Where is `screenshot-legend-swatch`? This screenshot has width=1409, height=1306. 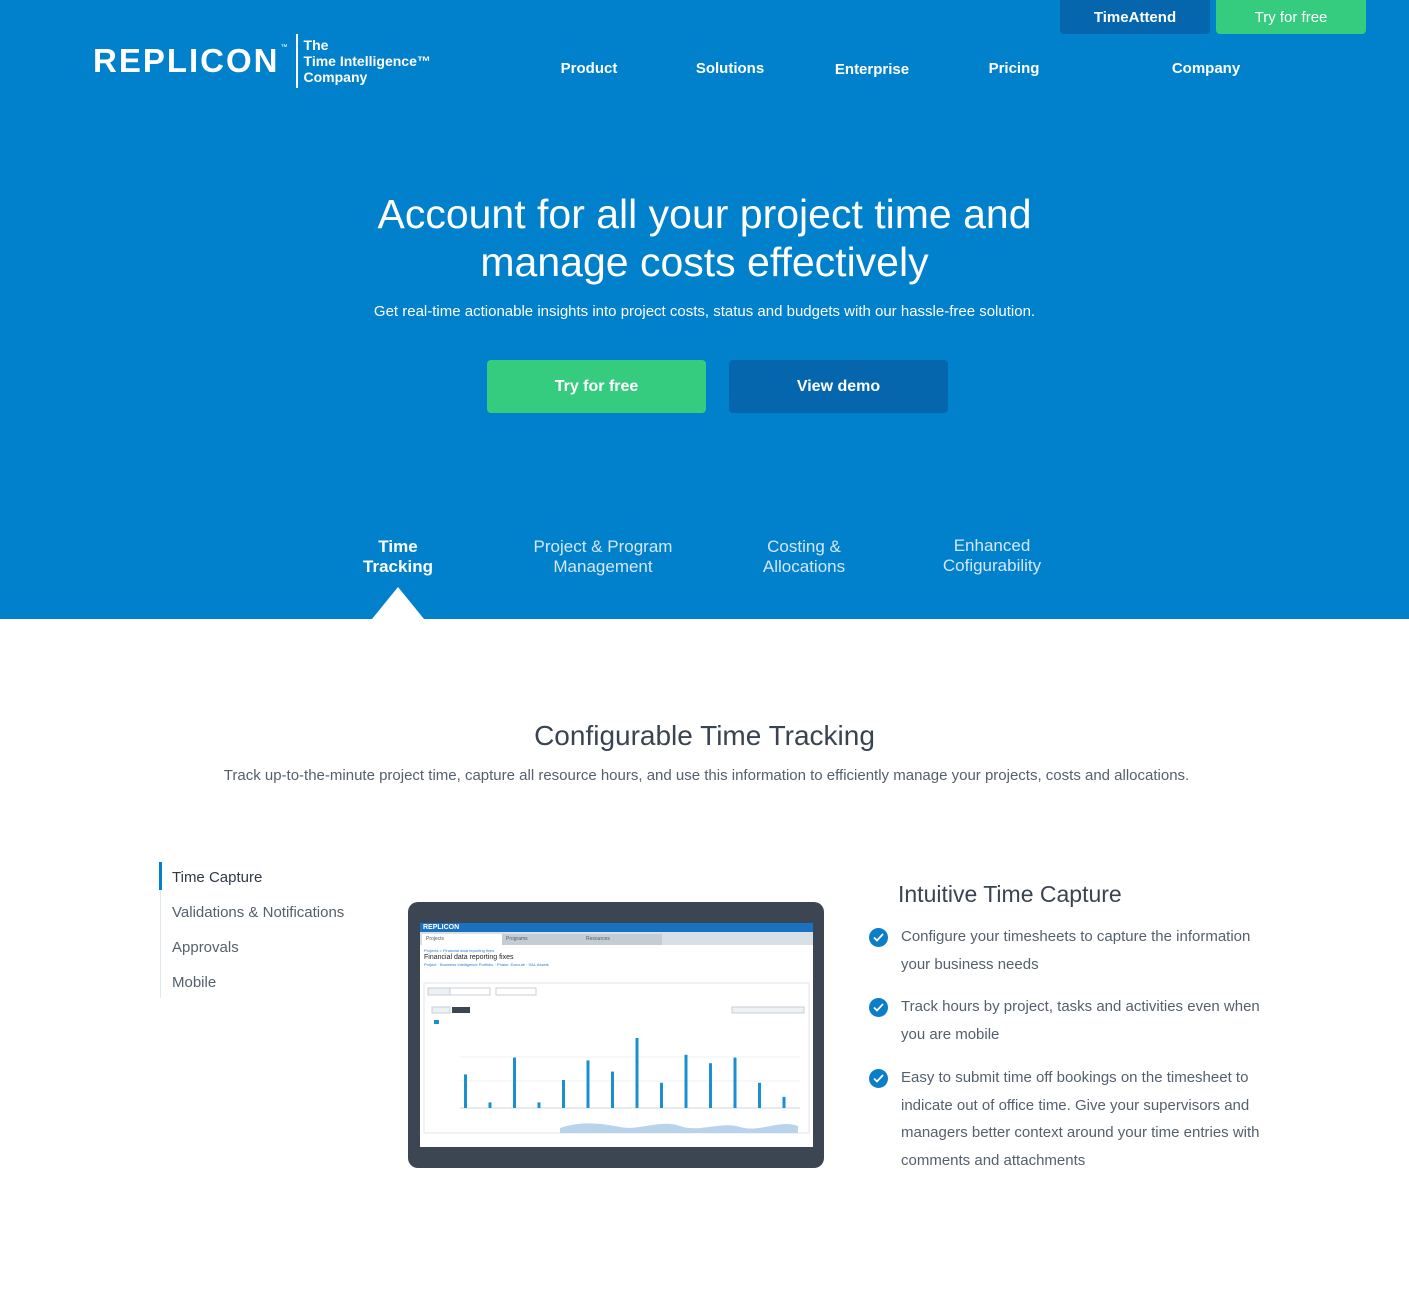
screenshot-legend-swatch is located at coordinates (436, 1022).